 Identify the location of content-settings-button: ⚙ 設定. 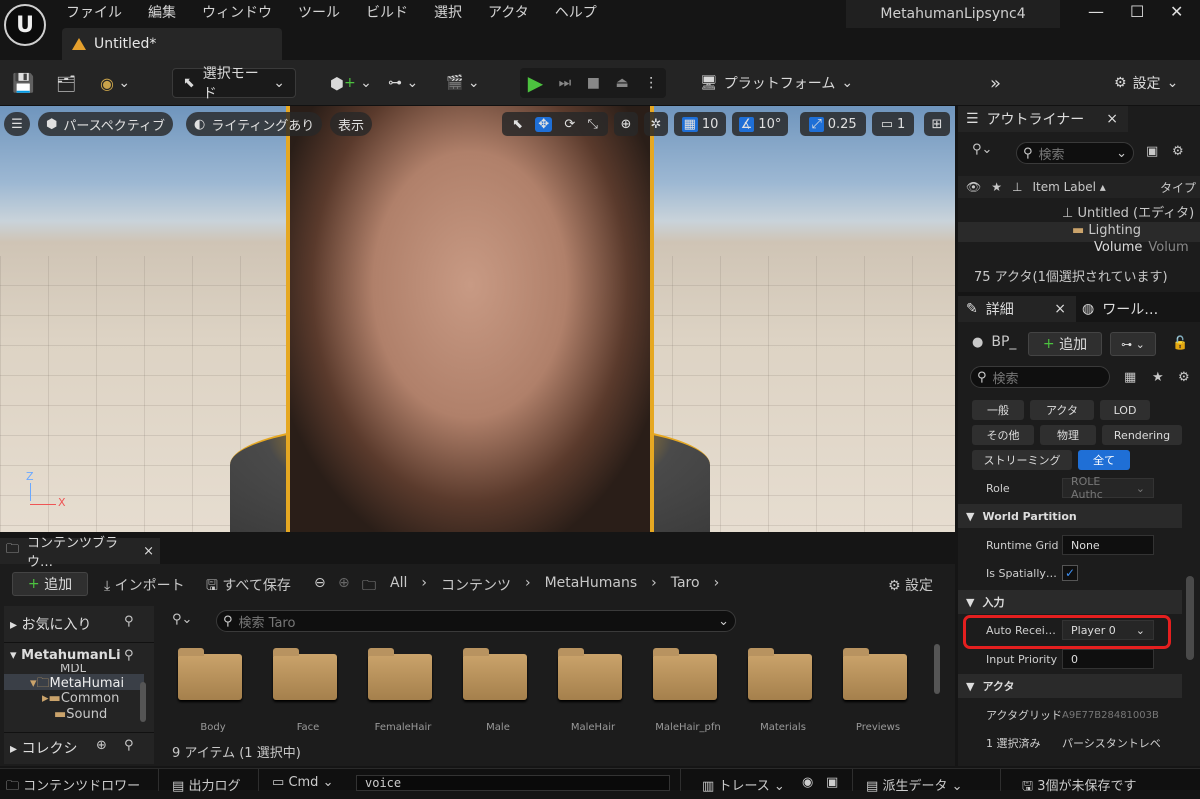
(910, 585).